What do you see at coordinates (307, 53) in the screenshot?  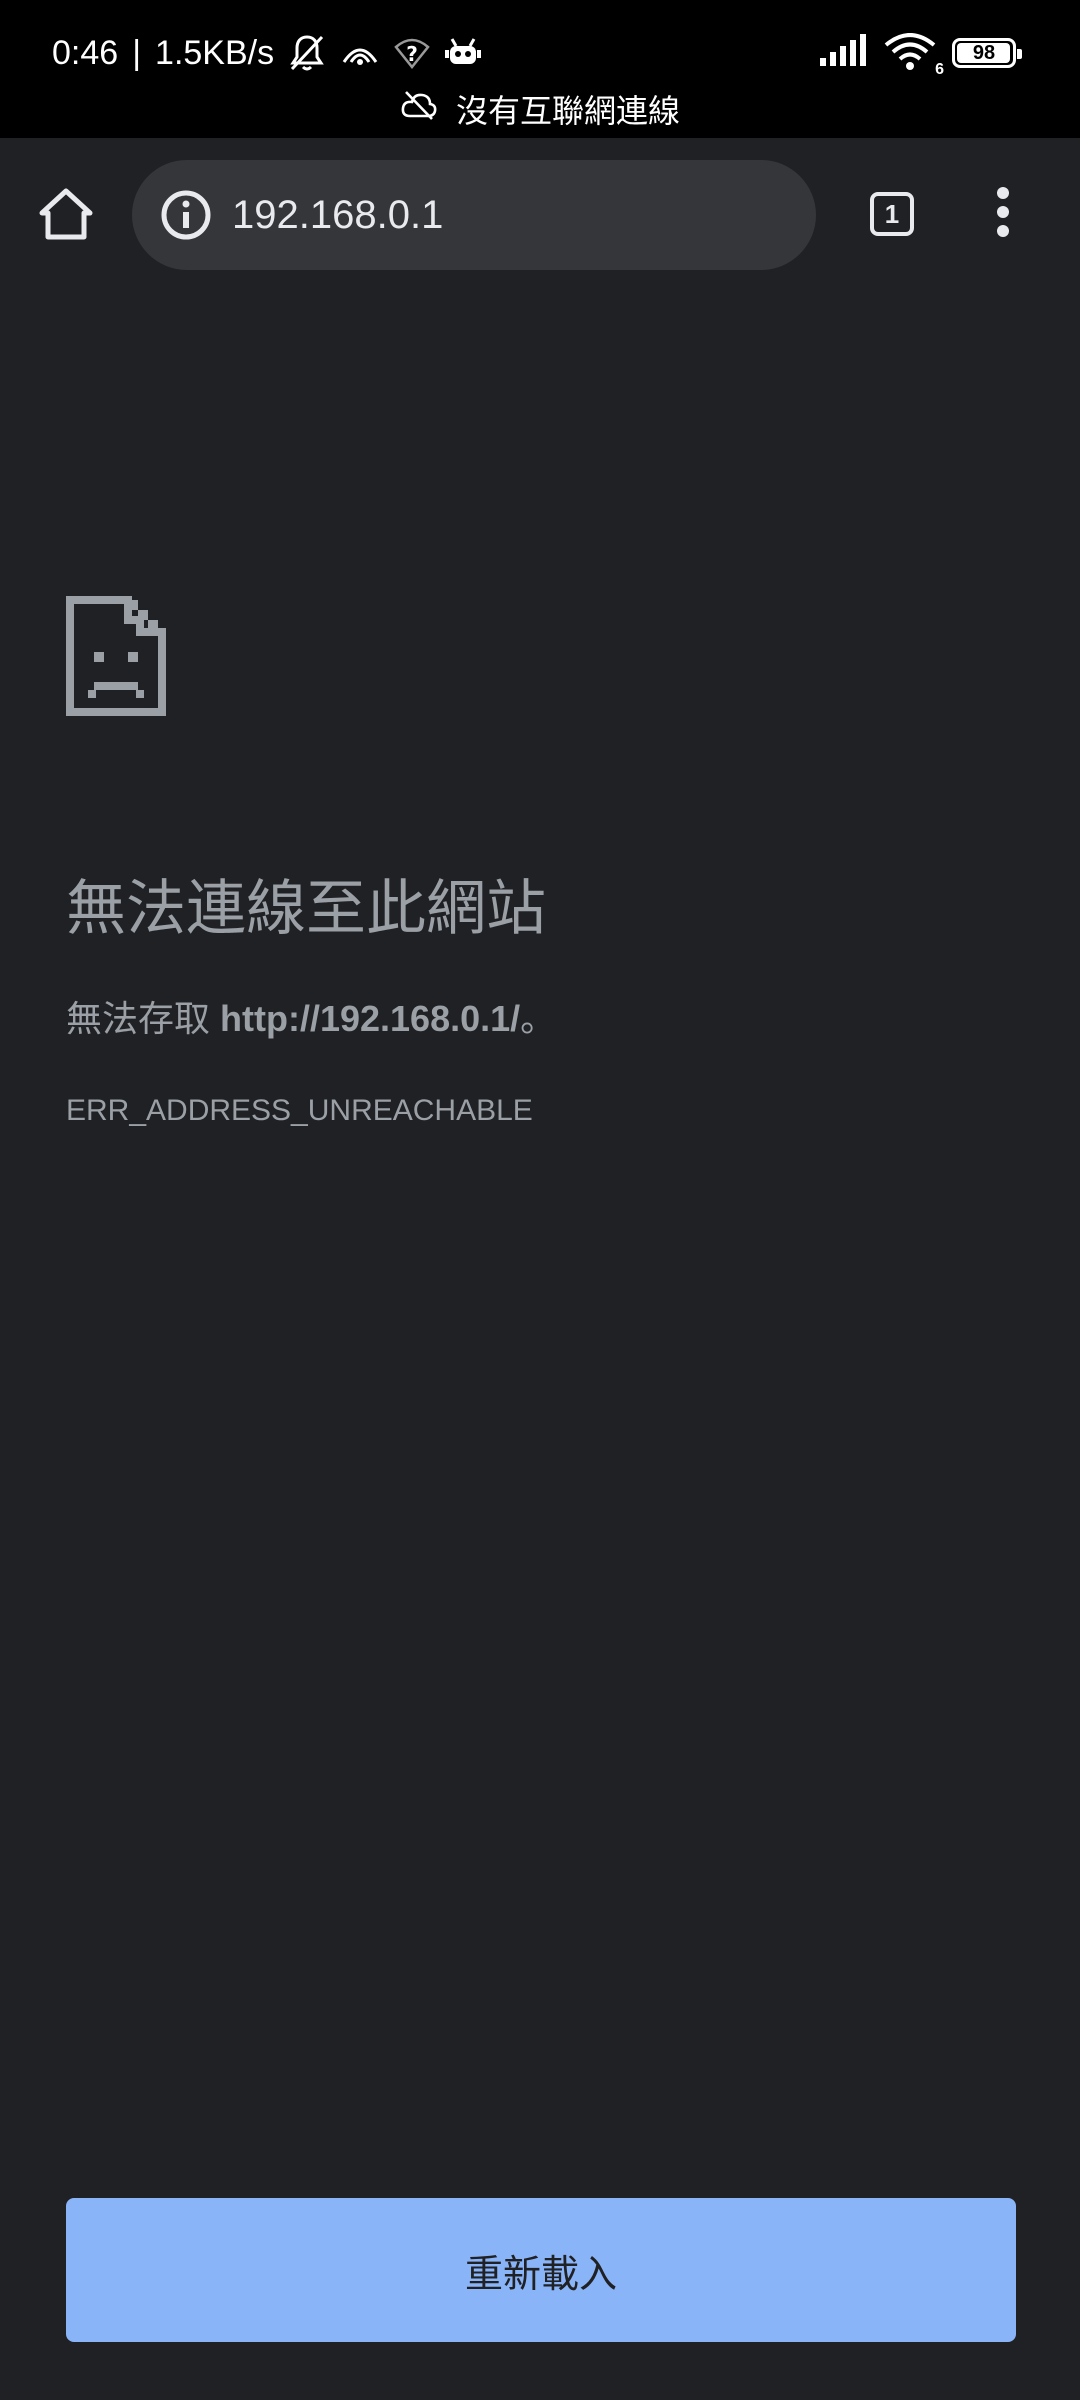 I see `notifications-off-icon` at bounding box center [307, 53].